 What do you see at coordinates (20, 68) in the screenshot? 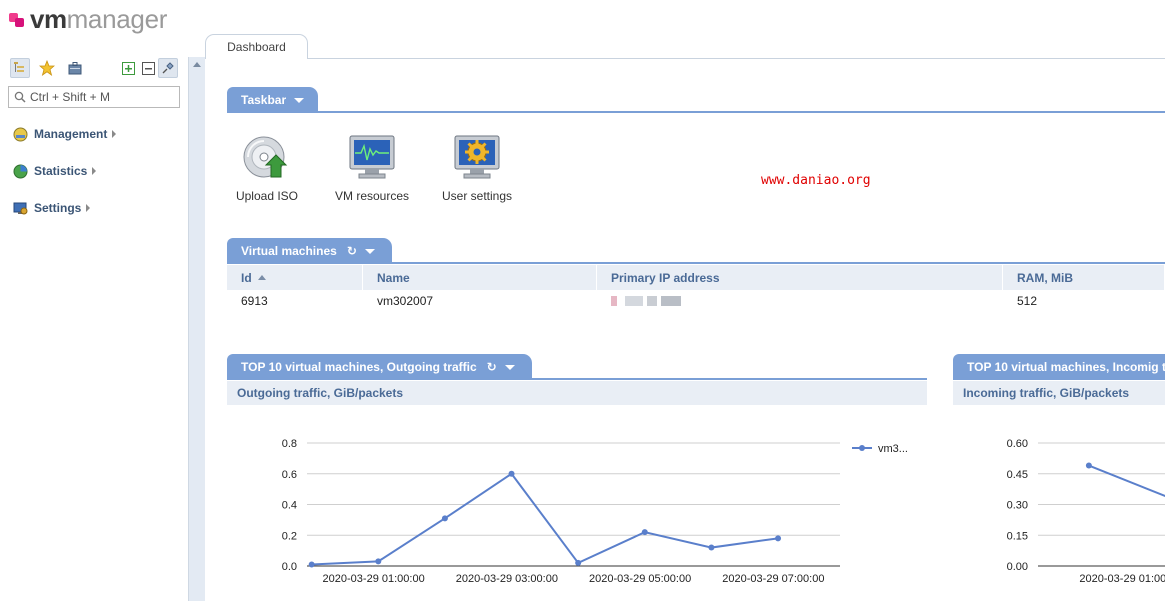
I see `tree-view-icon` at bounding box center [20, 68].